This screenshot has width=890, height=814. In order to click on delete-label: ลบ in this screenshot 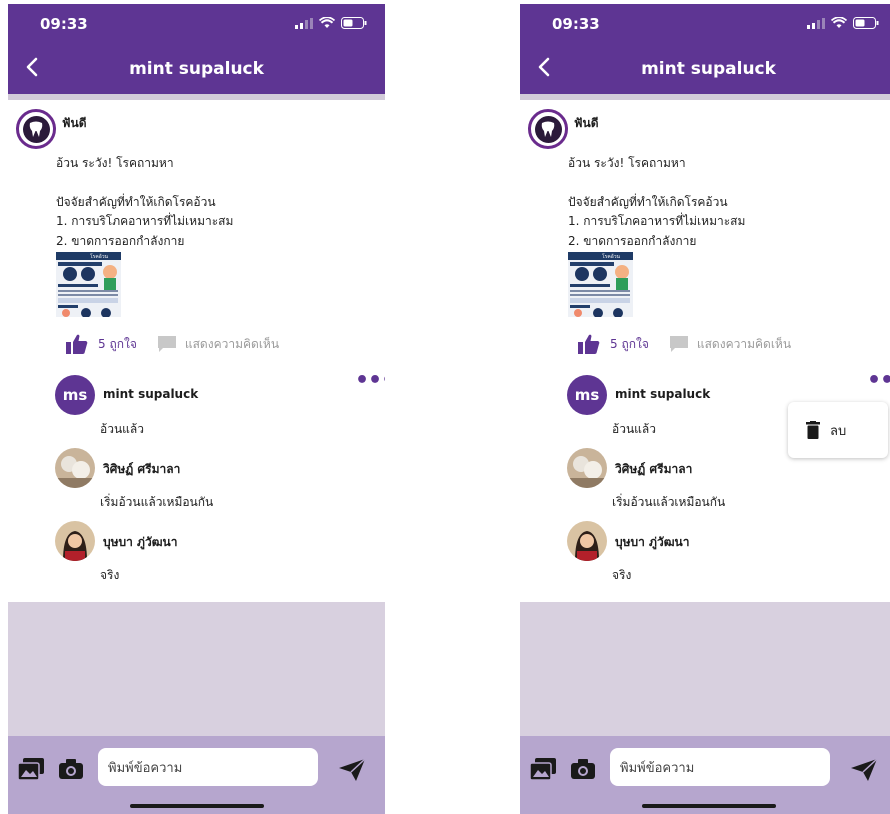, I will do `click(838, 431)`.